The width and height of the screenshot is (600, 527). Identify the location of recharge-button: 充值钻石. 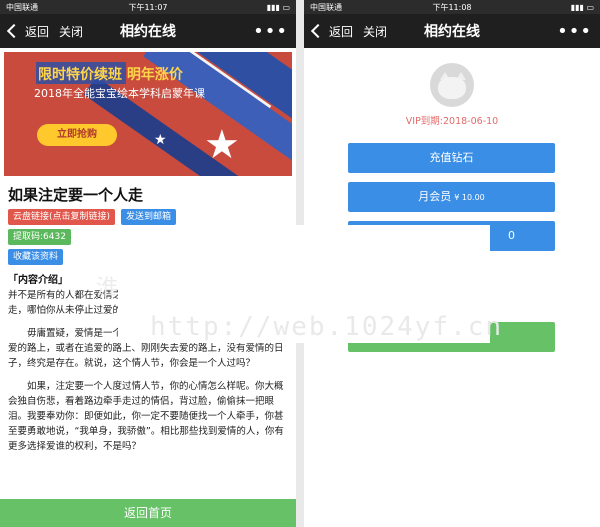
(451, 158).